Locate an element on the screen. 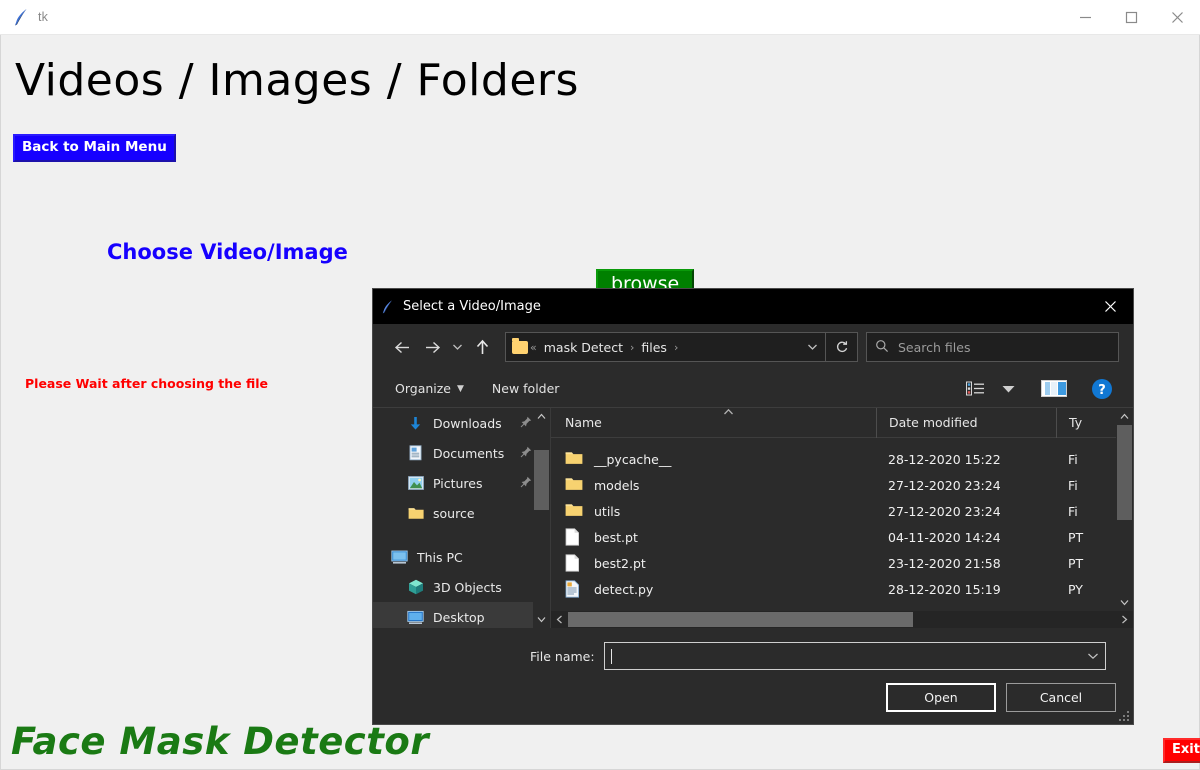 The width and height of the screenshot is (1200, 770). table-row: models 27-12-2020 23:24 Fi is located at coordinates (842, 485).